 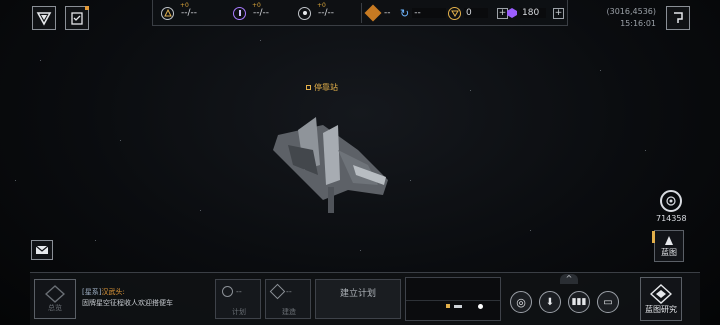 I want to click on tasks-button, so click(x=77, y=18).